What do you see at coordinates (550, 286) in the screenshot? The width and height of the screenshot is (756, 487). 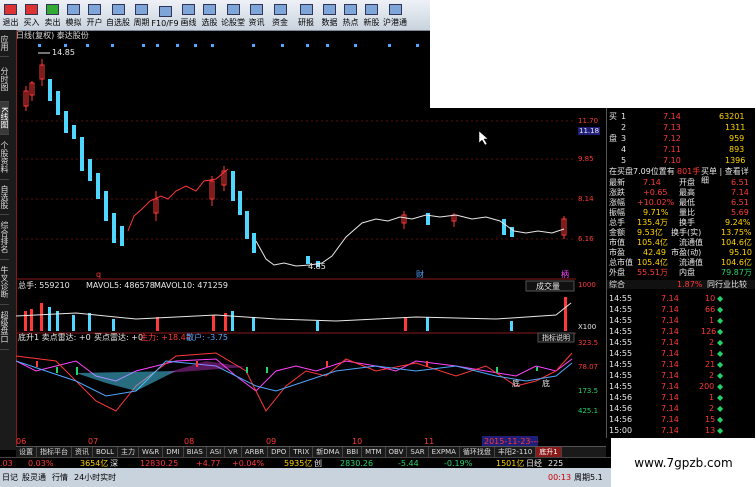 I see `volume-dropdown: 成交量` at bounding box center [550, 286].